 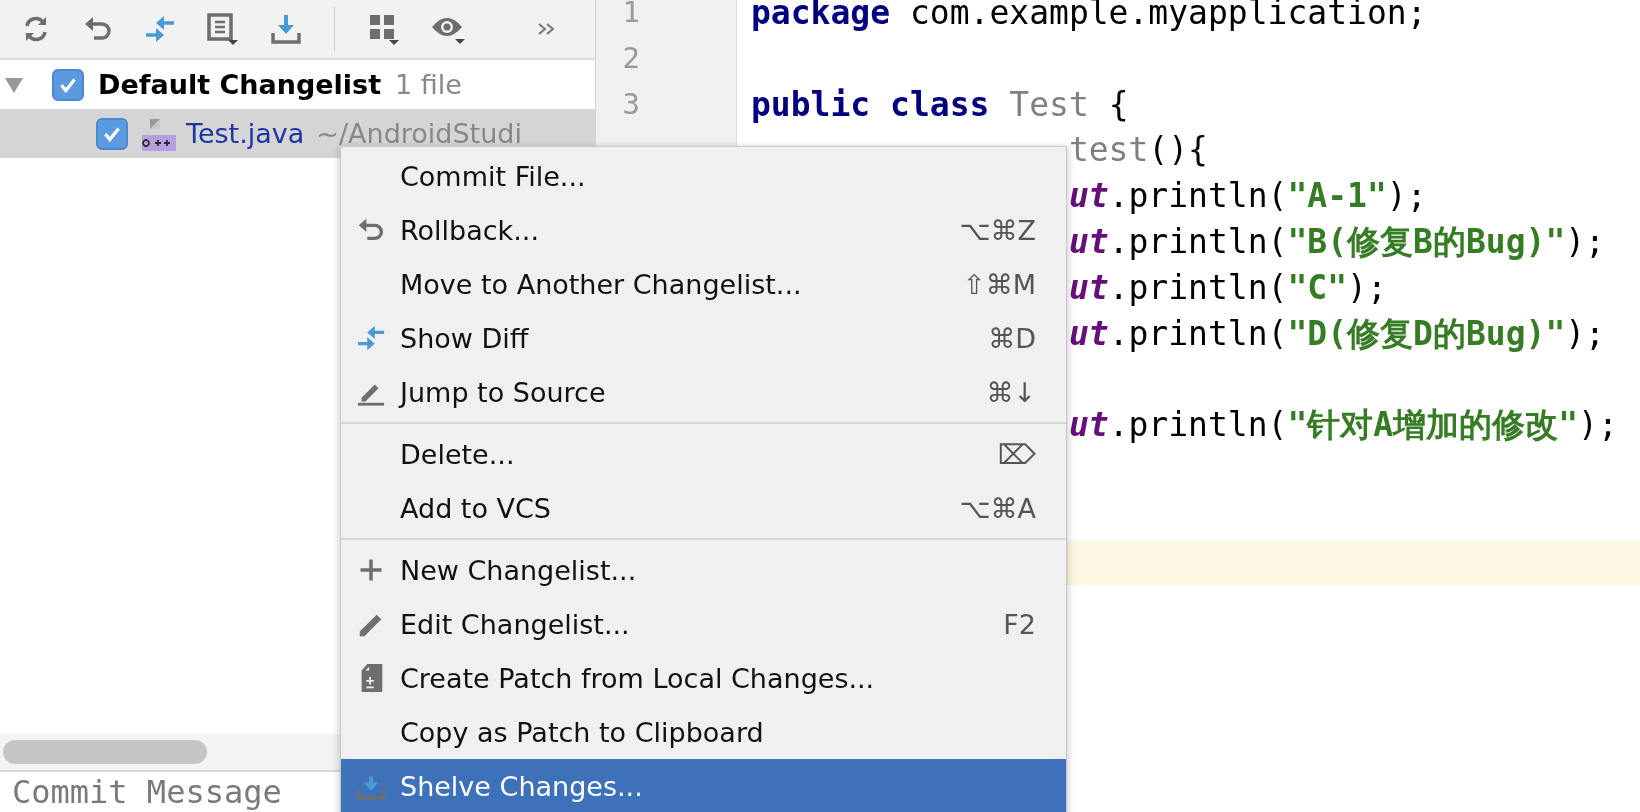 I want to click on line-number: 2, so click(x=631, y=57).